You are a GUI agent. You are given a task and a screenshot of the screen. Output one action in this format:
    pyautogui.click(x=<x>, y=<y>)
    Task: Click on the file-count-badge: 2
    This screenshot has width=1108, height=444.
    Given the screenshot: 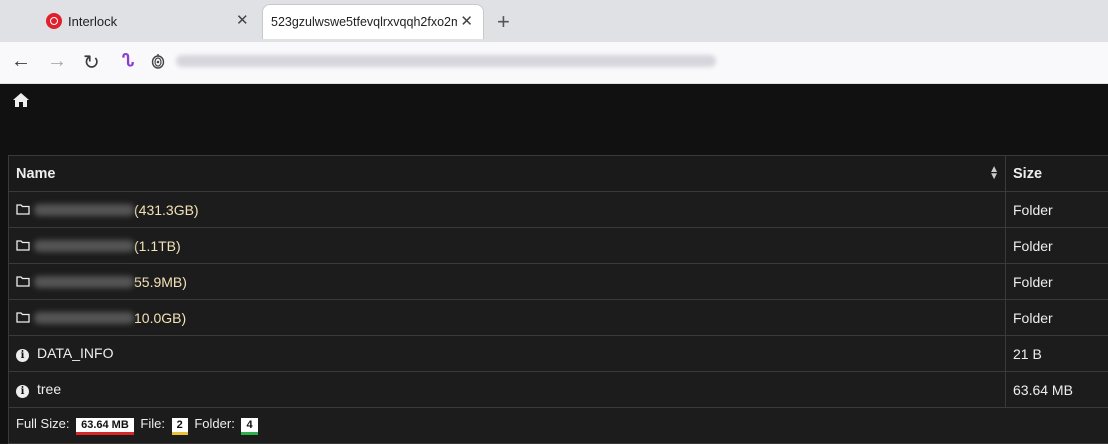 What is the action you would take?
    pyautogui.click(x=180, y=426)
    